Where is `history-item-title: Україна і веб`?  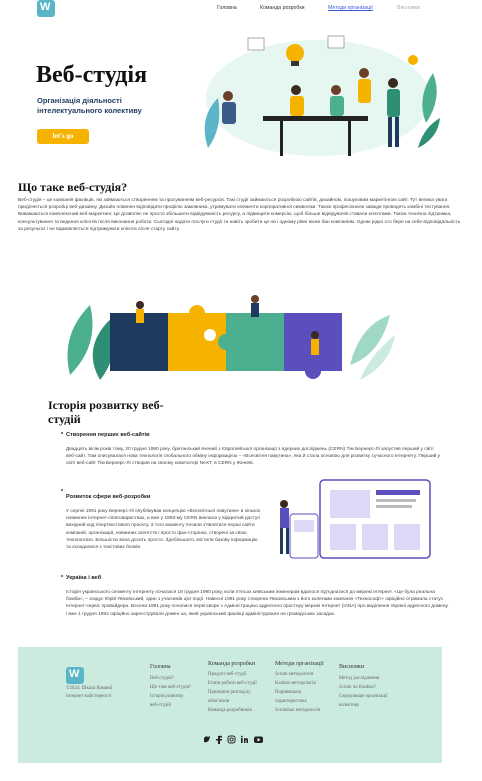 history-item-title: Україна і веб is located at coordinates (84, 578).